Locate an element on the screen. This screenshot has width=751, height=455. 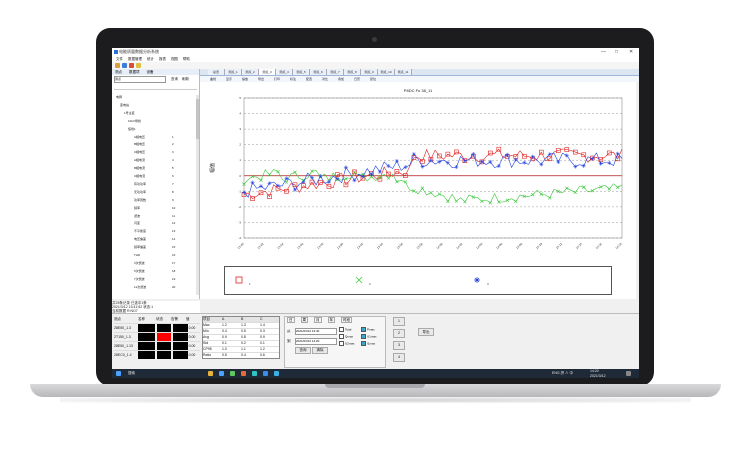
export-button: 导出 is located at coordinates (426, 332).